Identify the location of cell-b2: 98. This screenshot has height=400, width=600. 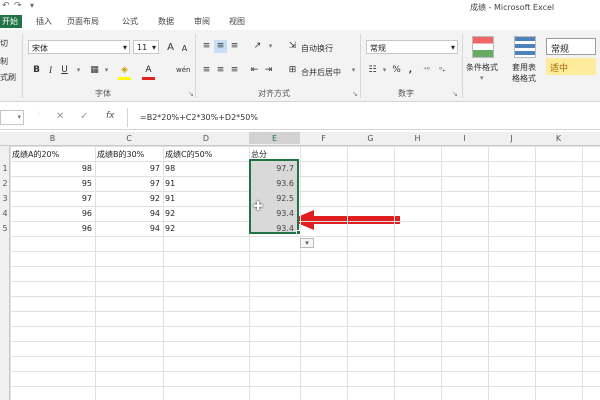
(51, 168).